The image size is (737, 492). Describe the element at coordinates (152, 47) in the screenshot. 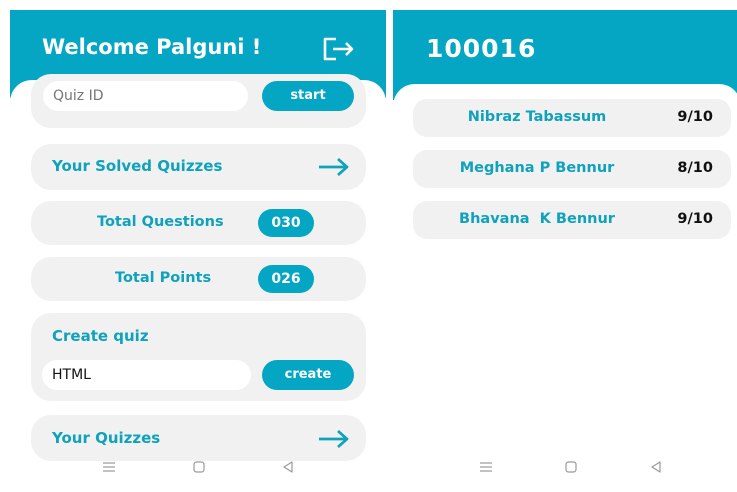

I see `welcome-title: Welcome Palguni !` at that location.